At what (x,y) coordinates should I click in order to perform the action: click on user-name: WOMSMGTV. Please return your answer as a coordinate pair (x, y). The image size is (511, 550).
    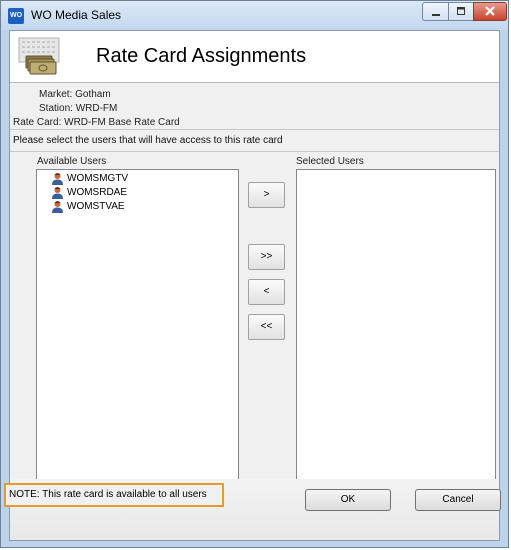
    Looking at the image, I should click on (98, 178).